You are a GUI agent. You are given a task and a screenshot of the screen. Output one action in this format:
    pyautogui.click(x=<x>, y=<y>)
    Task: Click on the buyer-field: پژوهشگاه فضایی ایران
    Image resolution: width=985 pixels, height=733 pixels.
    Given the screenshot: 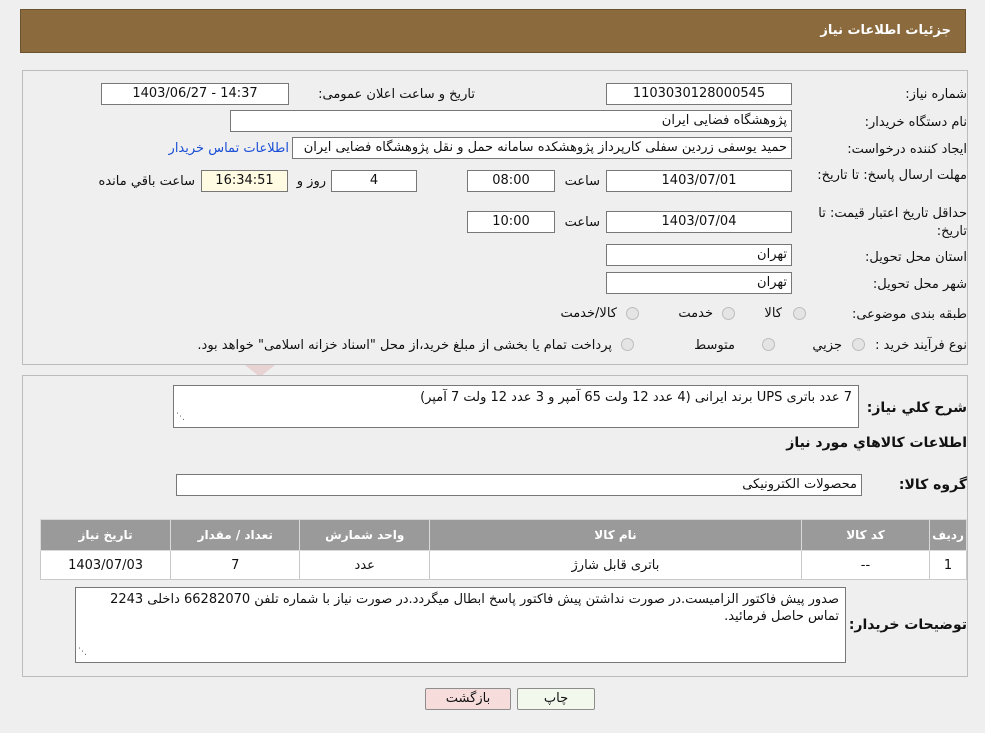 What is the action you would take?
    pyautogui.click(x=511, y=121)
    